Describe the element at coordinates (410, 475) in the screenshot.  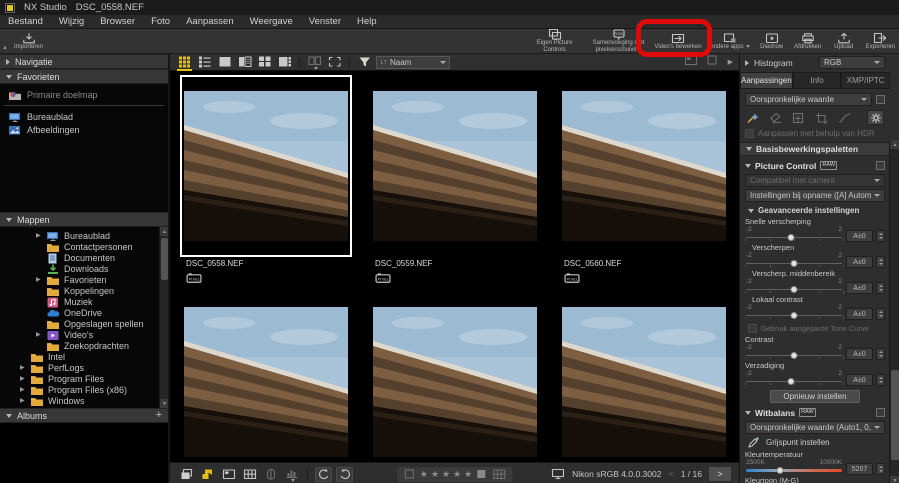
I see `rating-zero-icon` at that location.